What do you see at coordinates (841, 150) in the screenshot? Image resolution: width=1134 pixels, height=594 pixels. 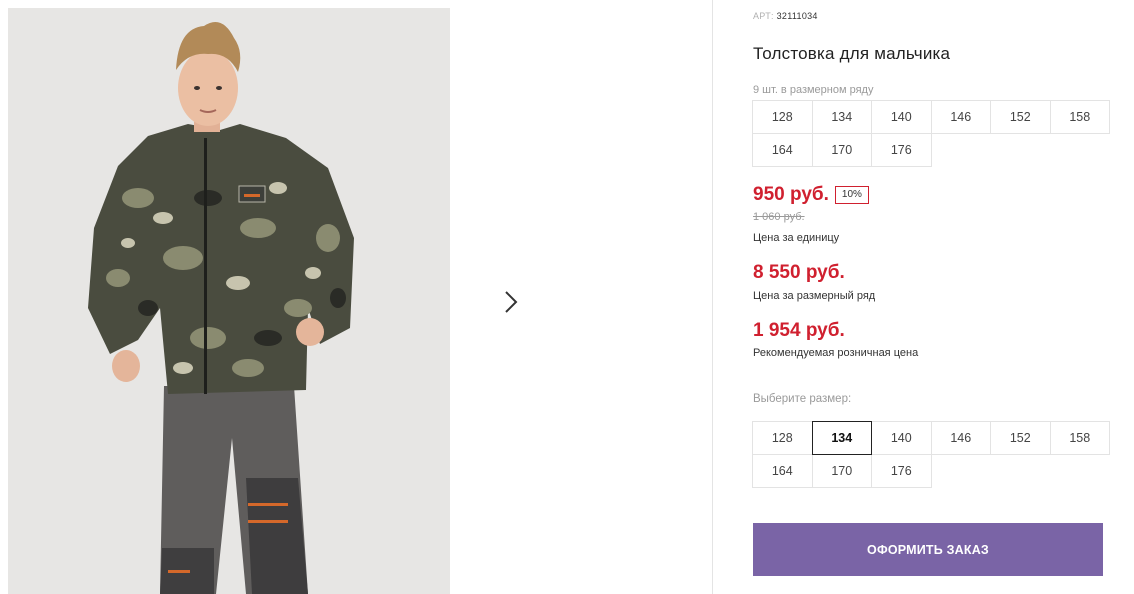 I see `pack-size-cell: 170` at bounding box center [841, 150].